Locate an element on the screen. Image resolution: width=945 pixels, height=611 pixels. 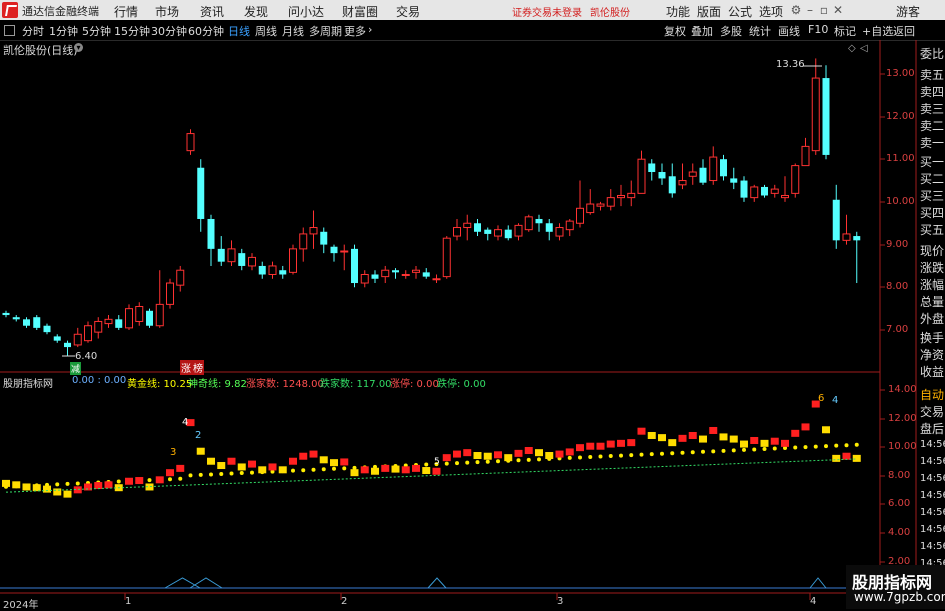
menu-shichang: 市场 is located at coordinates (167, 11).